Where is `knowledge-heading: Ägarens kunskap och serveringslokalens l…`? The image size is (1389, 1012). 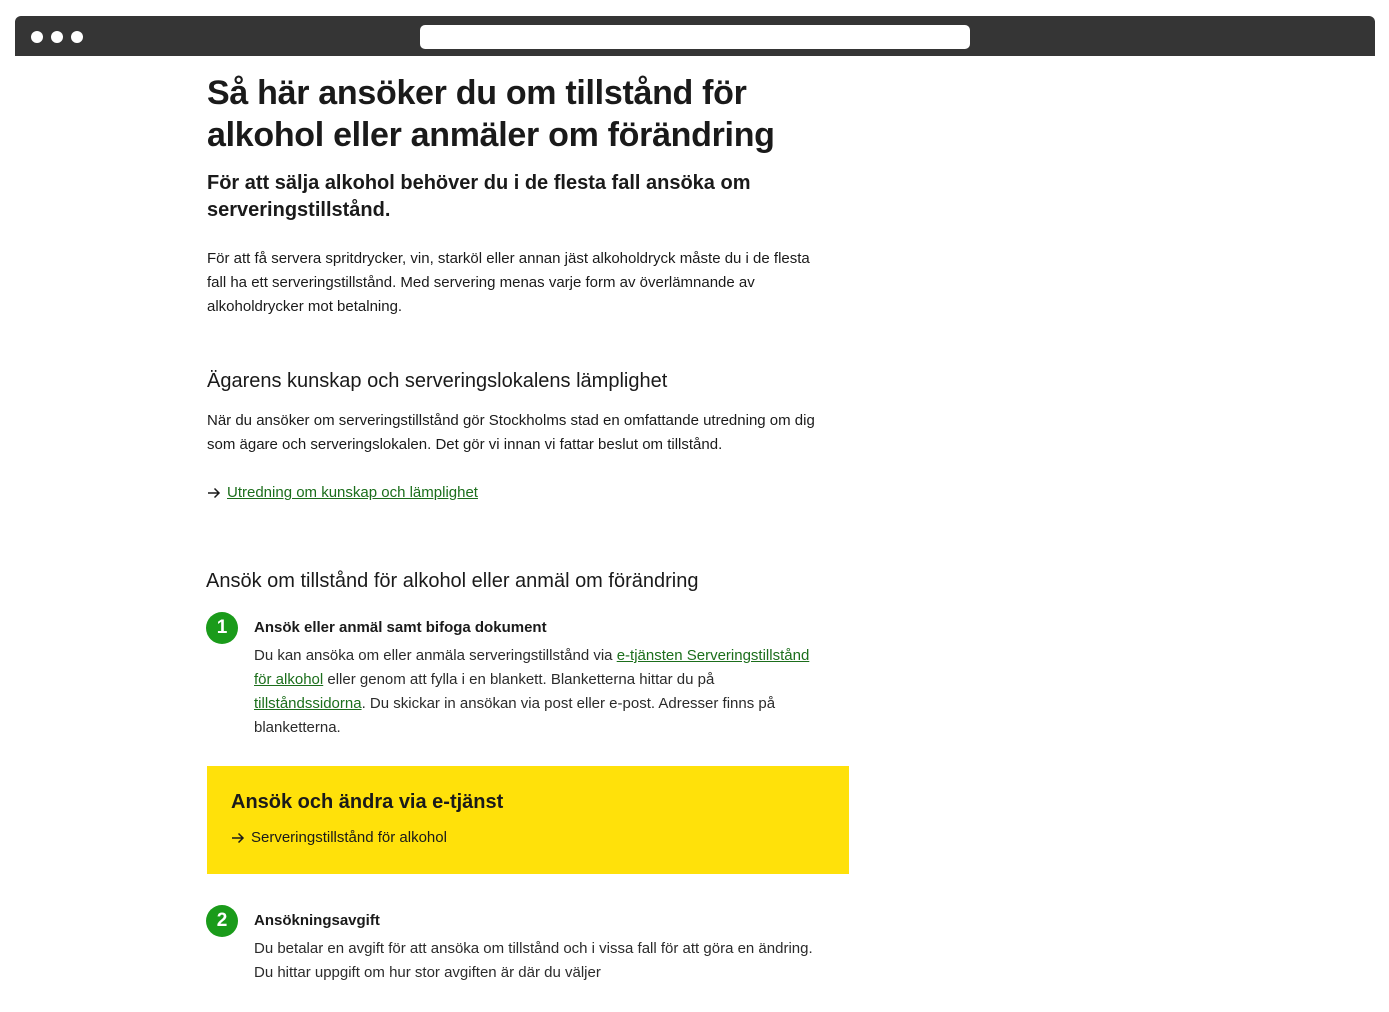 knowledge-heading: Ägarens kunskap och serveringslokalens l… is located at coordinates (437, 381).